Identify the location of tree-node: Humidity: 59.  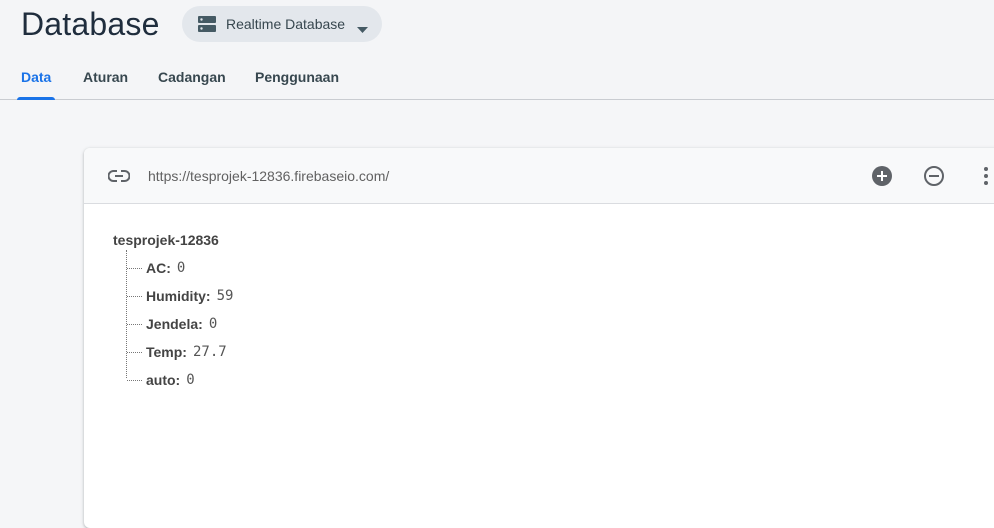
(179, 300).